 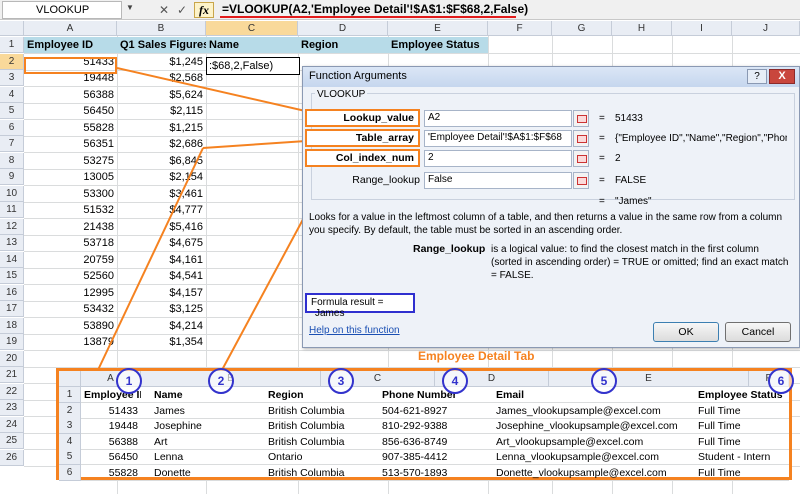 I want to click on detail-cell: Lenna, so click(x=206, y=457).